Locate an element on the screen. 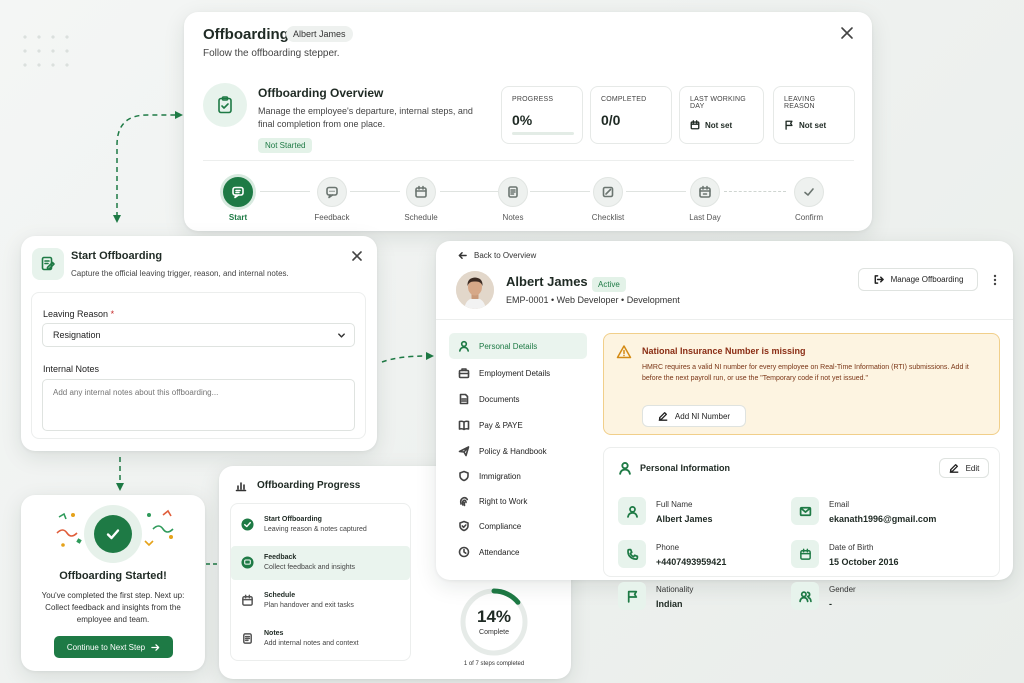  page-title: Offboarding is located at coordinates (246, 34).